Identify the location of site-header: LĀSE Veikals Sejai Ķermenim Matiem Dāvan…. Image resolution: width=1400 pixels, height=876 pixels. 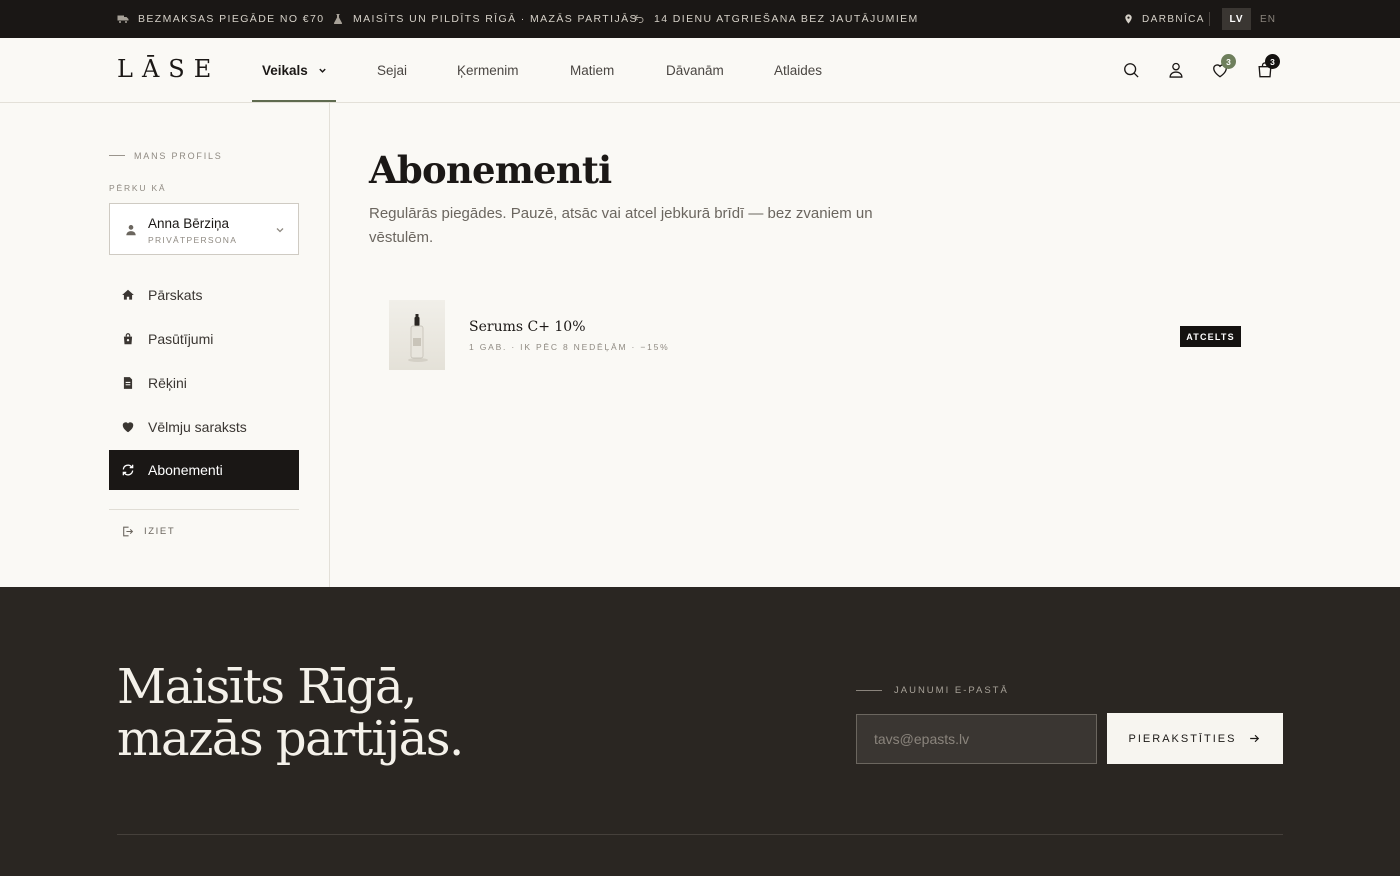
(700, 70).